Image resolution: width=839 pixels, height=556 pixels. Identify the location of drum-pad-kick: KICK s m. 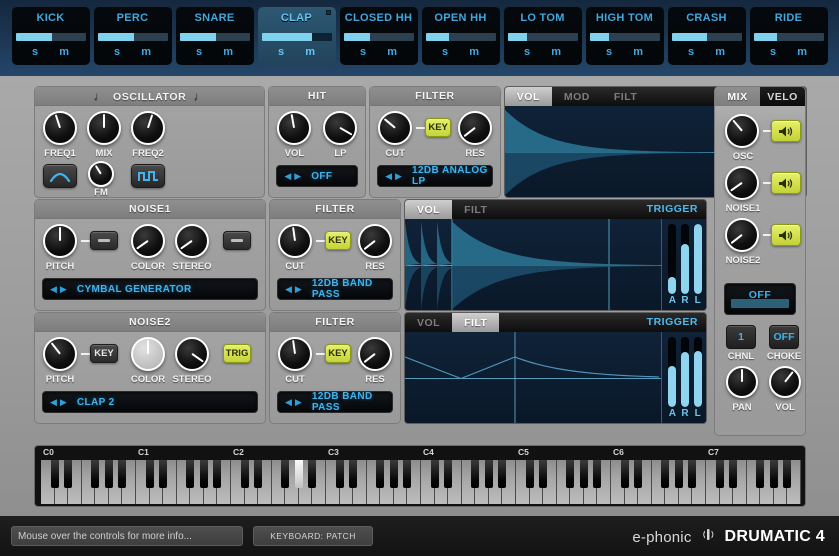
(50, 35).